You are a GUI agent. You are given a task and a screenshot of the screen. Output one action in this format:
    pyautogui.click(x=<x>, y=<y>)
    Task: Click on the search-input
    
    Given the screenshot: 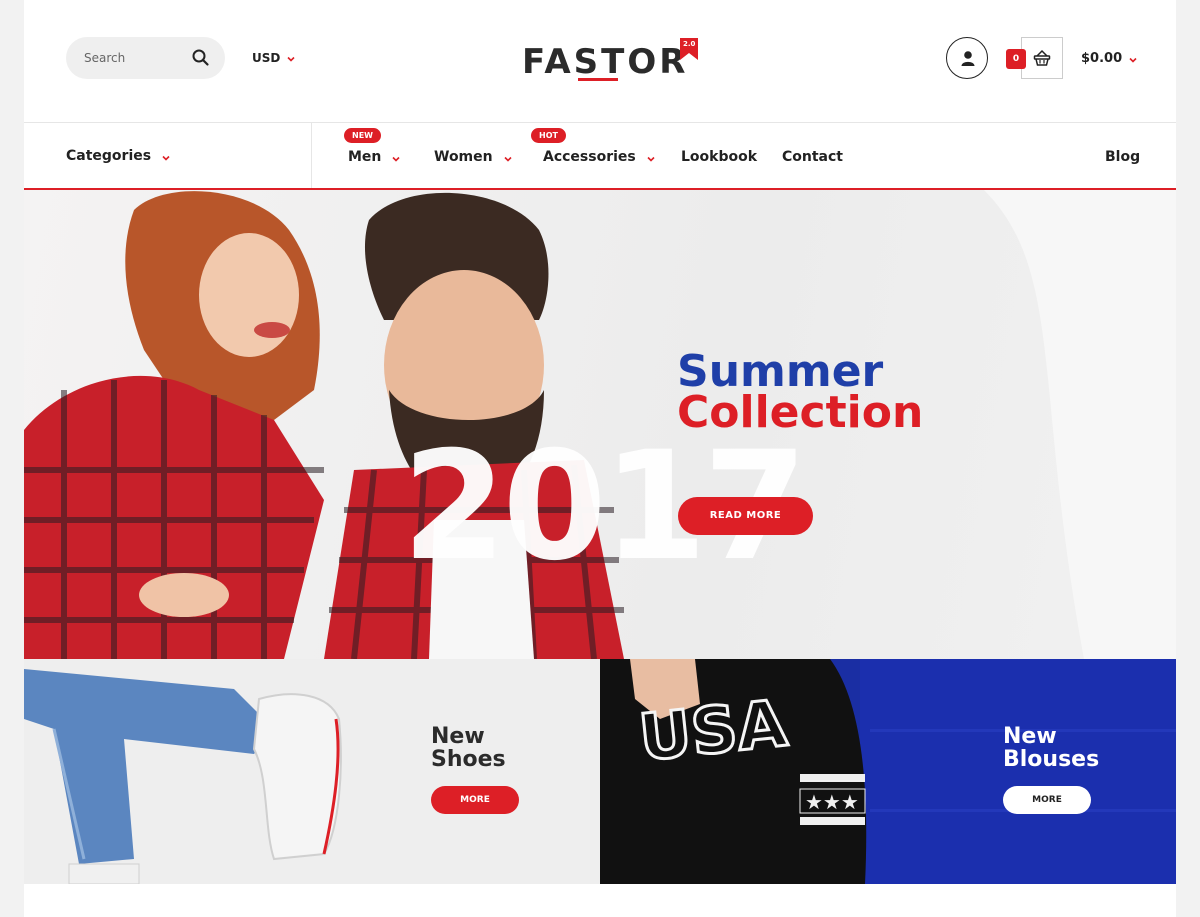 What is the action you would take?
    pyautogui.click(x=139, y=58)
    